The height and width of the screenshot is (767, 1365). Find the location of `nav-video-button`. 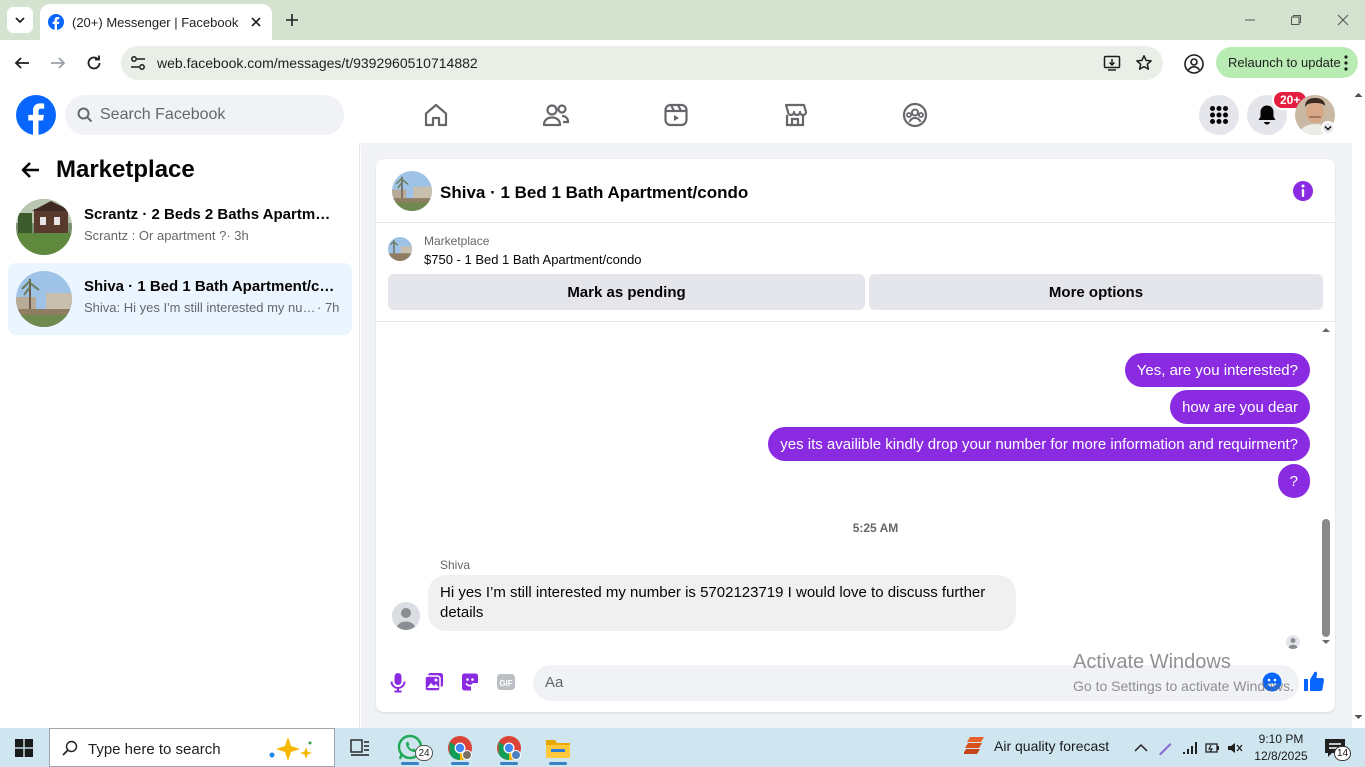

nav-video-button is located at coordinates (676, 115).